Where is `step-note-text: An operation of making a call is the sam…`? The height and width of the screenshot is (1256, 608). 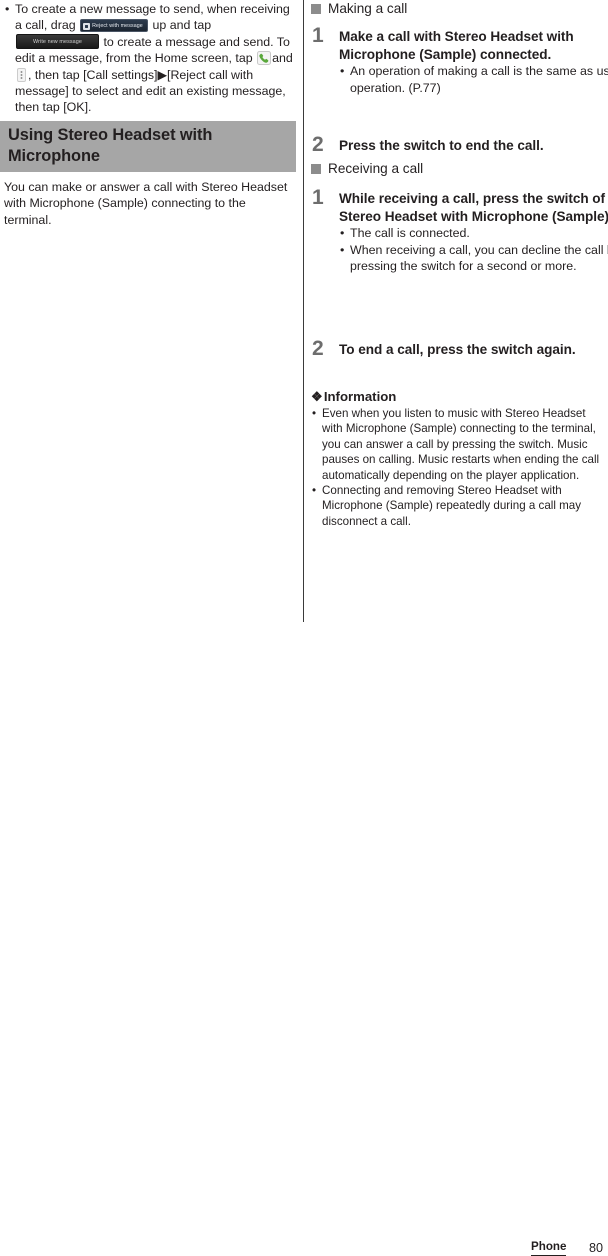
step-note-text: An operation of making a call is the sam… is located at coordinates (479, 79).